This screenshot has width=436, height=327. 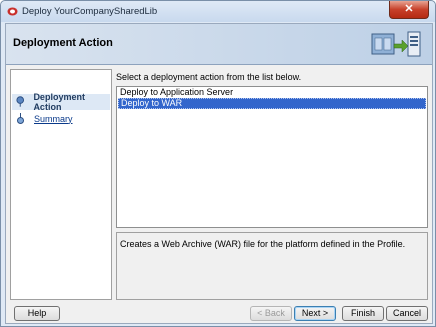 What do you see at coordinates (272, 92) in the screenshot?
I see `list-item: Deploy to Application Server` at bounding box center [272, 92].